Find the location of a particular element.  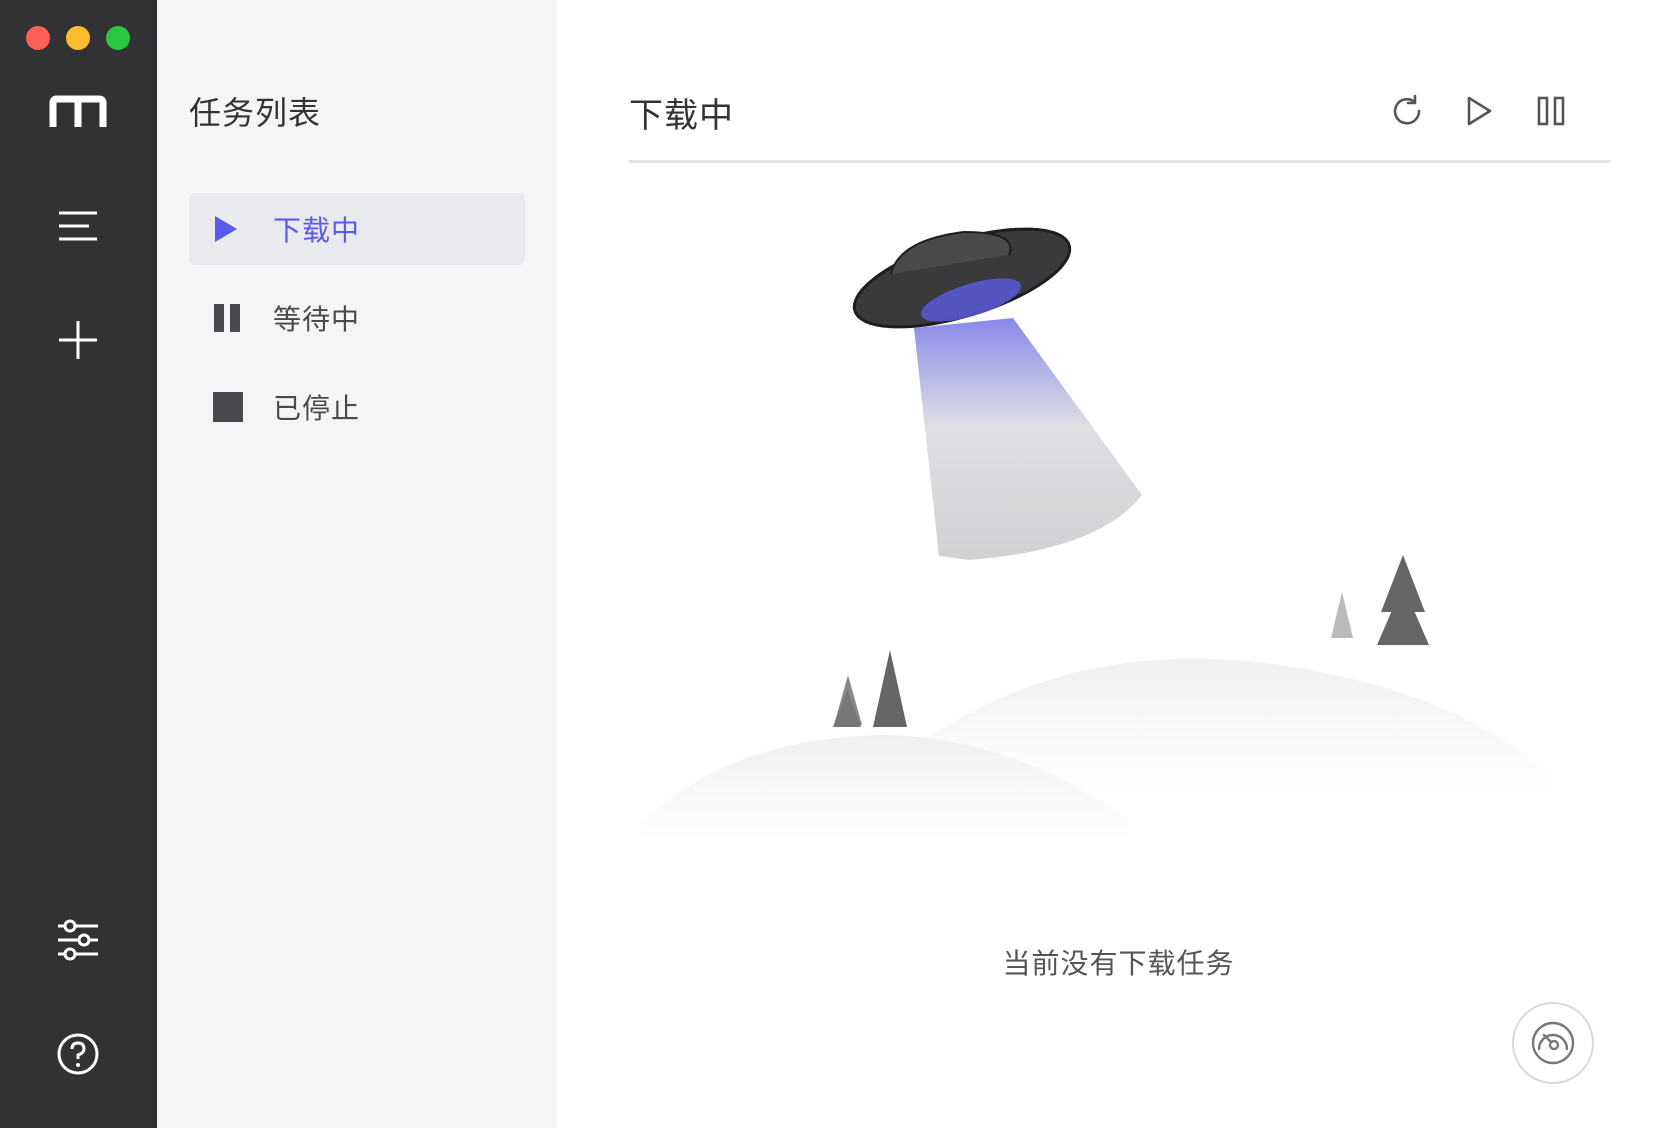

minimize-window-button is located at coordinates (78, 38).